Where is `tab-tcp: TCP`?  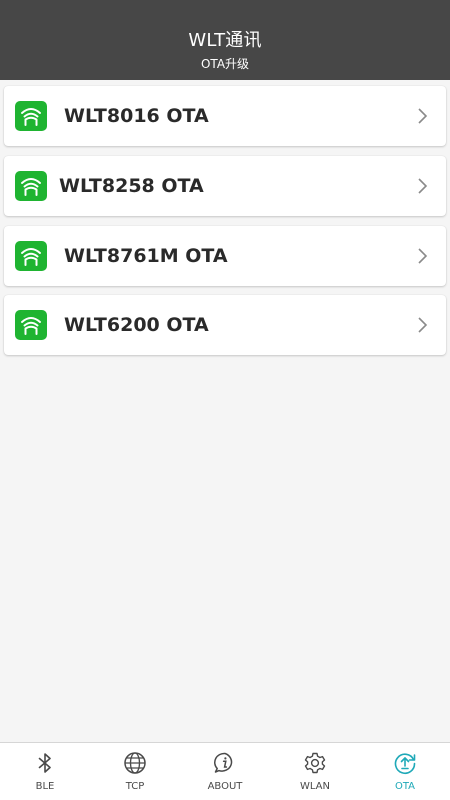 tab-tcp: TCP is located at coordinates (135, 771).